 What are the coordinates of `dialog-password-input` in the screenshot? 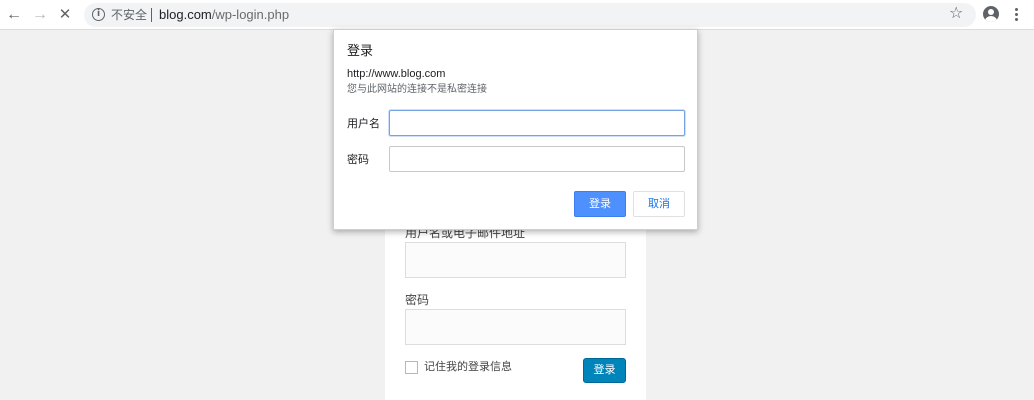 It's located at (537, 159).